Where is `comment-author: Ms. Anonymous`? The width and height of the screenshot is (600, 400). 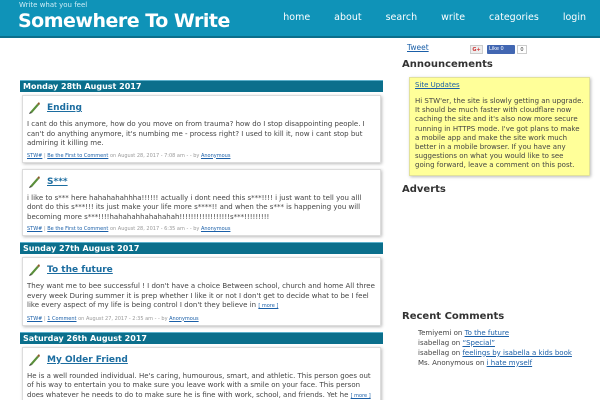 comment-author: Ms. Anonymous is located at coordinates (446, 362).